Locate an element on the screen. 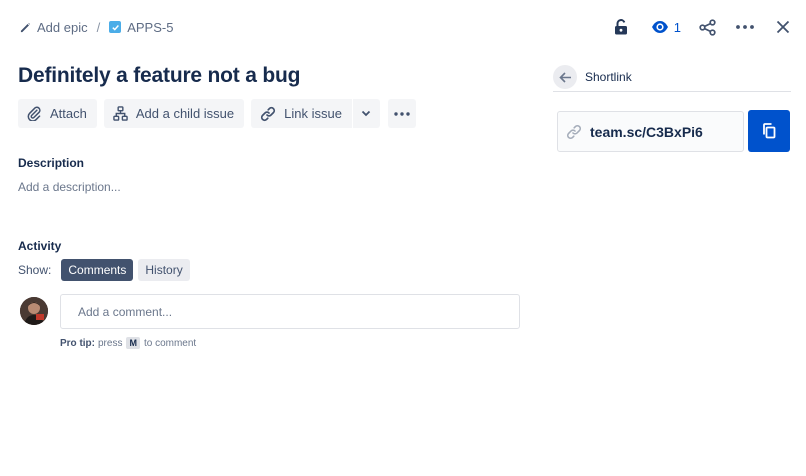 The image size is (806, 476). issue-key-link: APPS-5 is located at coordinates (141, 27).